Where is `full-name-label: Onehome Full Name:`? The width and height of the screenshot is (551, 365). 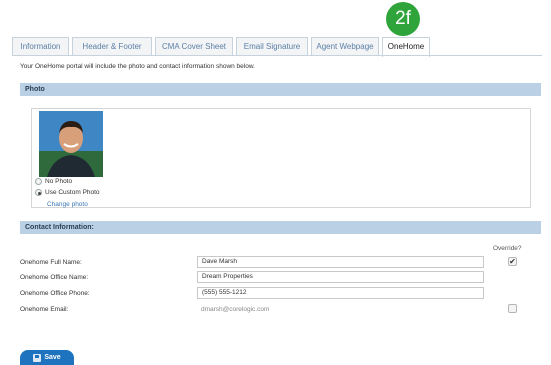 full-name-label: Onehome Full Name: is located at coordinates (51, 262).